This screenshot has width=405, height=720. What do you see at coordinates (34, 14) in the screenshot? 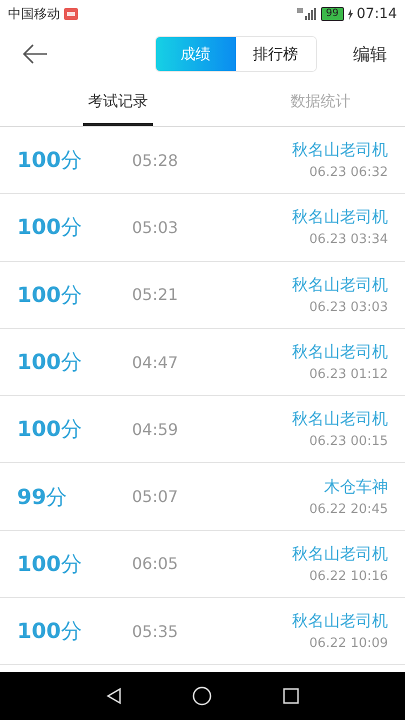
I see `carrier-name: 中国移动` at bounding box center [34, 14].